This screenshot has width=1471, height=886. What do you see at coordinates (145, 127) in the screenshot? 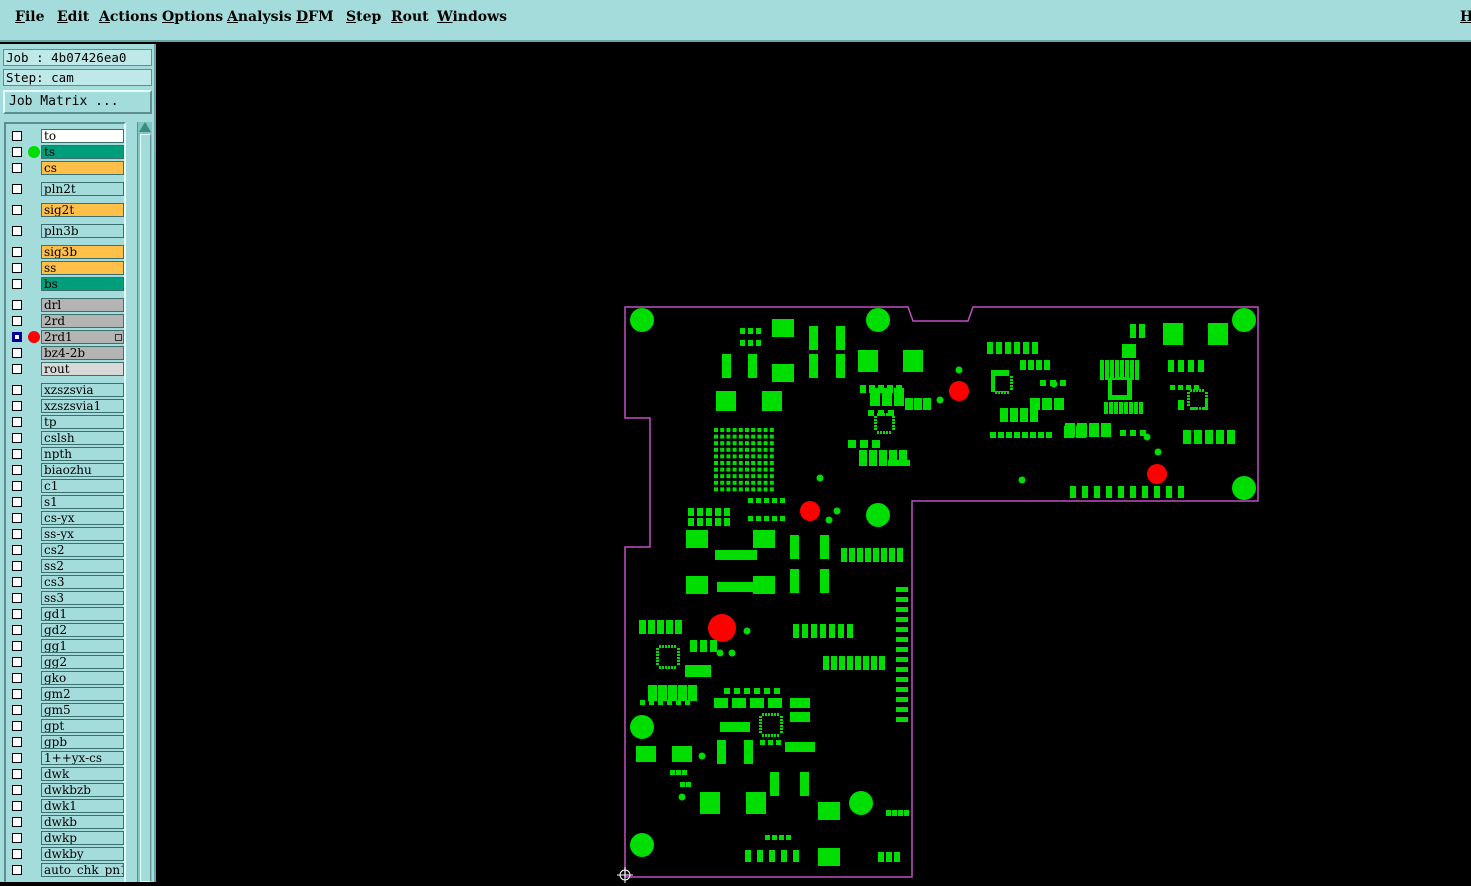
I see `scroll-up-arrow-icon` at bounding box center [145, 127].